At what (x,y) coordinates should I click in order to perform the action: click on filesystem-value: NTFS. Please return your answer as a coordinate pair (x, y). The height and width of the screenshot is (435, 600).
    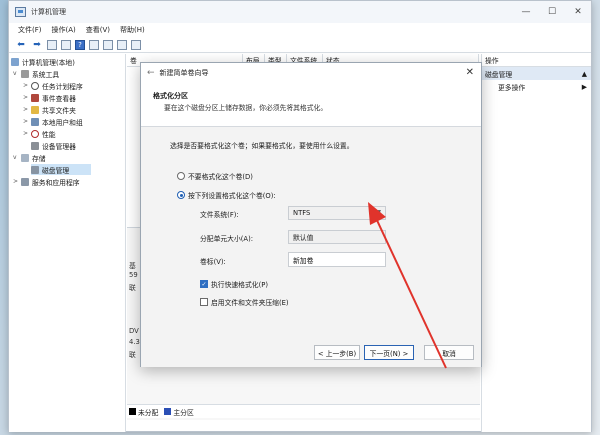
    Looking at the image, I should click on (302, 213).